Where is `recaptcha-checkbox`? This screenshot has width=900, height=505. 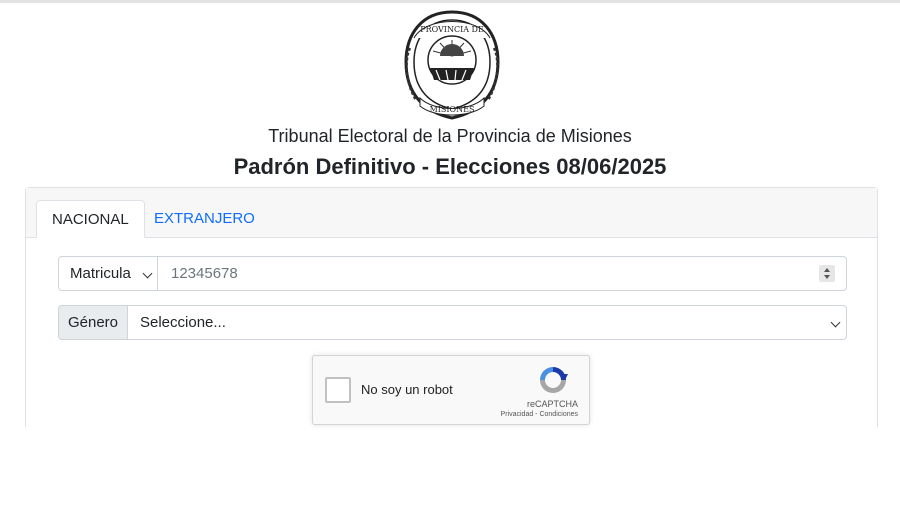
recaptcha-checkbox is located at coordinates (338, 390).